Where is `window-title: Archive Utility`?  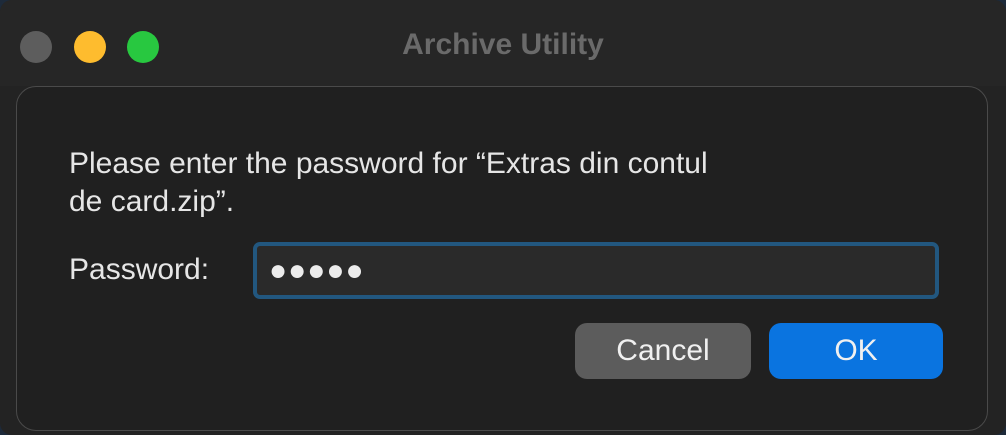 window-title: Archive Utility is located at coordinates (503, 44).